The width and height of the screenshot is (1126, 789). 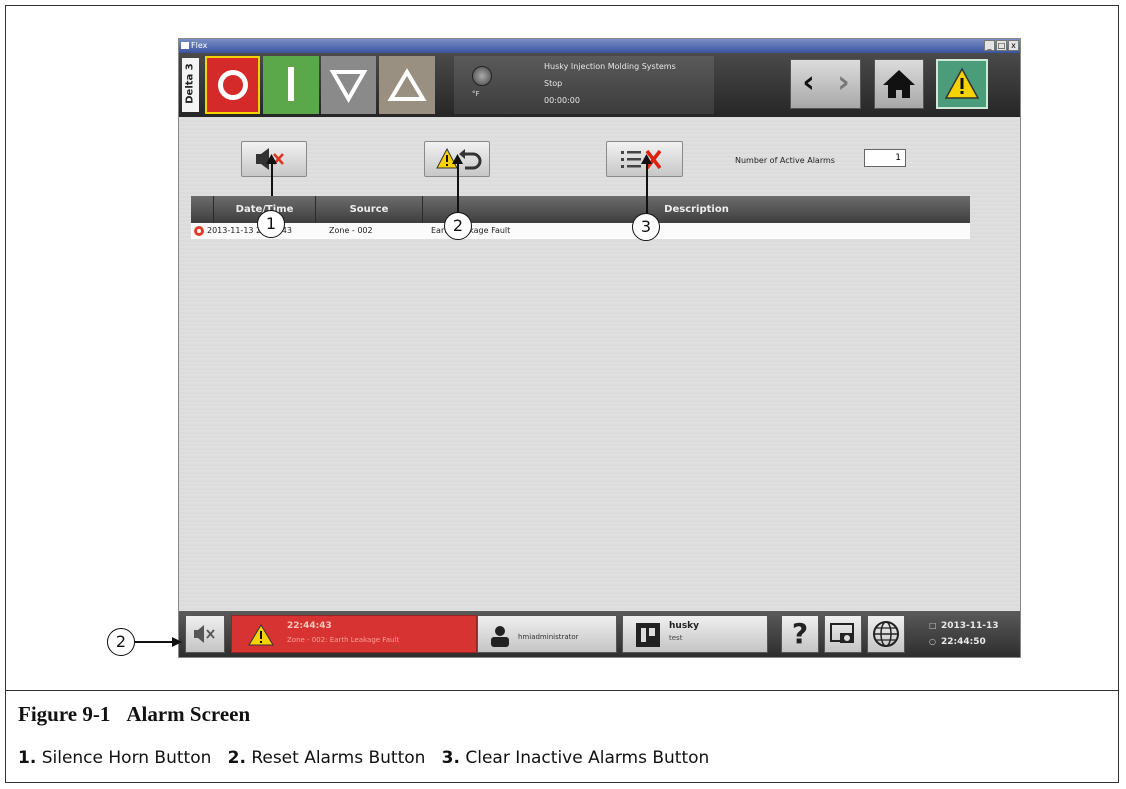 I want to click on temperature-unit: °F, so click(x=476, y=94).